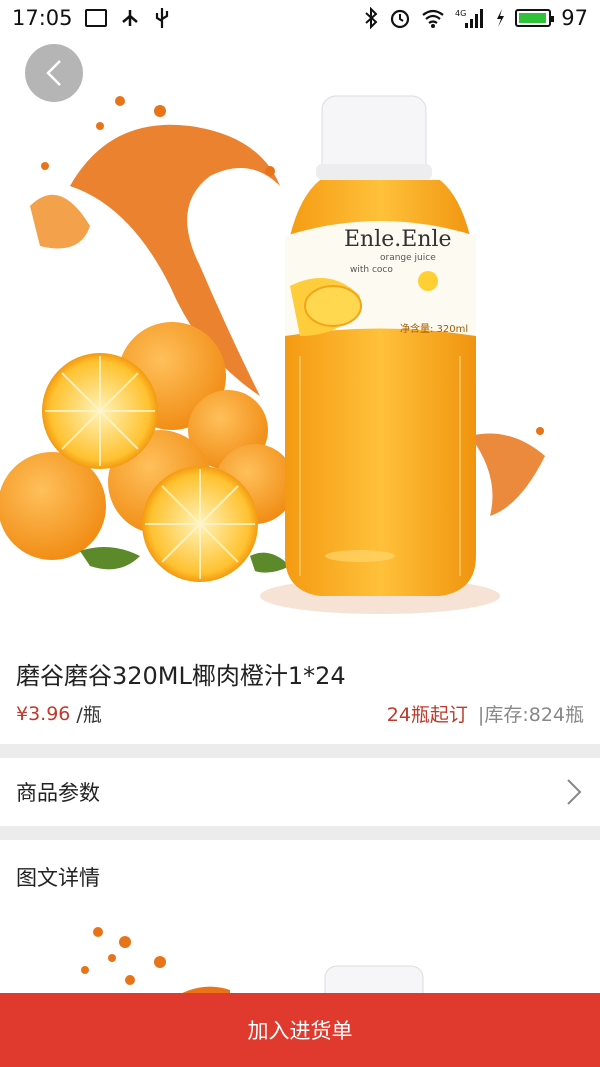 The width and height of the screenshot is (600, 1067). Describe the element at coordinates (433, 18) in the screenshot. I see `wifi-icon` at that location.